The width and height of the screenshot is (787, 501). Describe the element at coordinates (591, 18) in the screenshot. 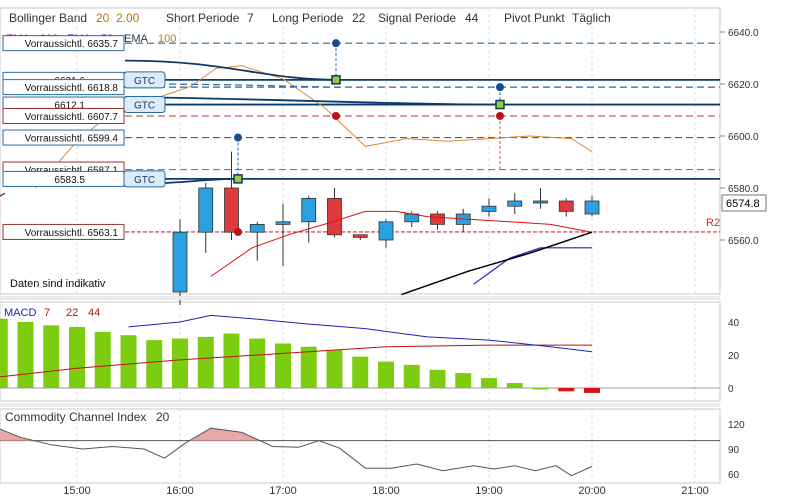

I see `header-pivot-val: Täglich` at that location.